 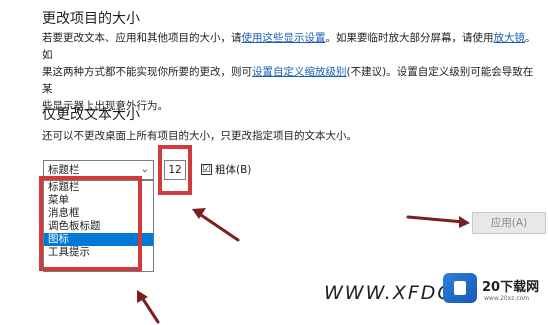 What do you see at coordinates (388, 293) in the screenshot?
I see `watermark-text: WWW.XFDC` at bounding box center [388, 293].